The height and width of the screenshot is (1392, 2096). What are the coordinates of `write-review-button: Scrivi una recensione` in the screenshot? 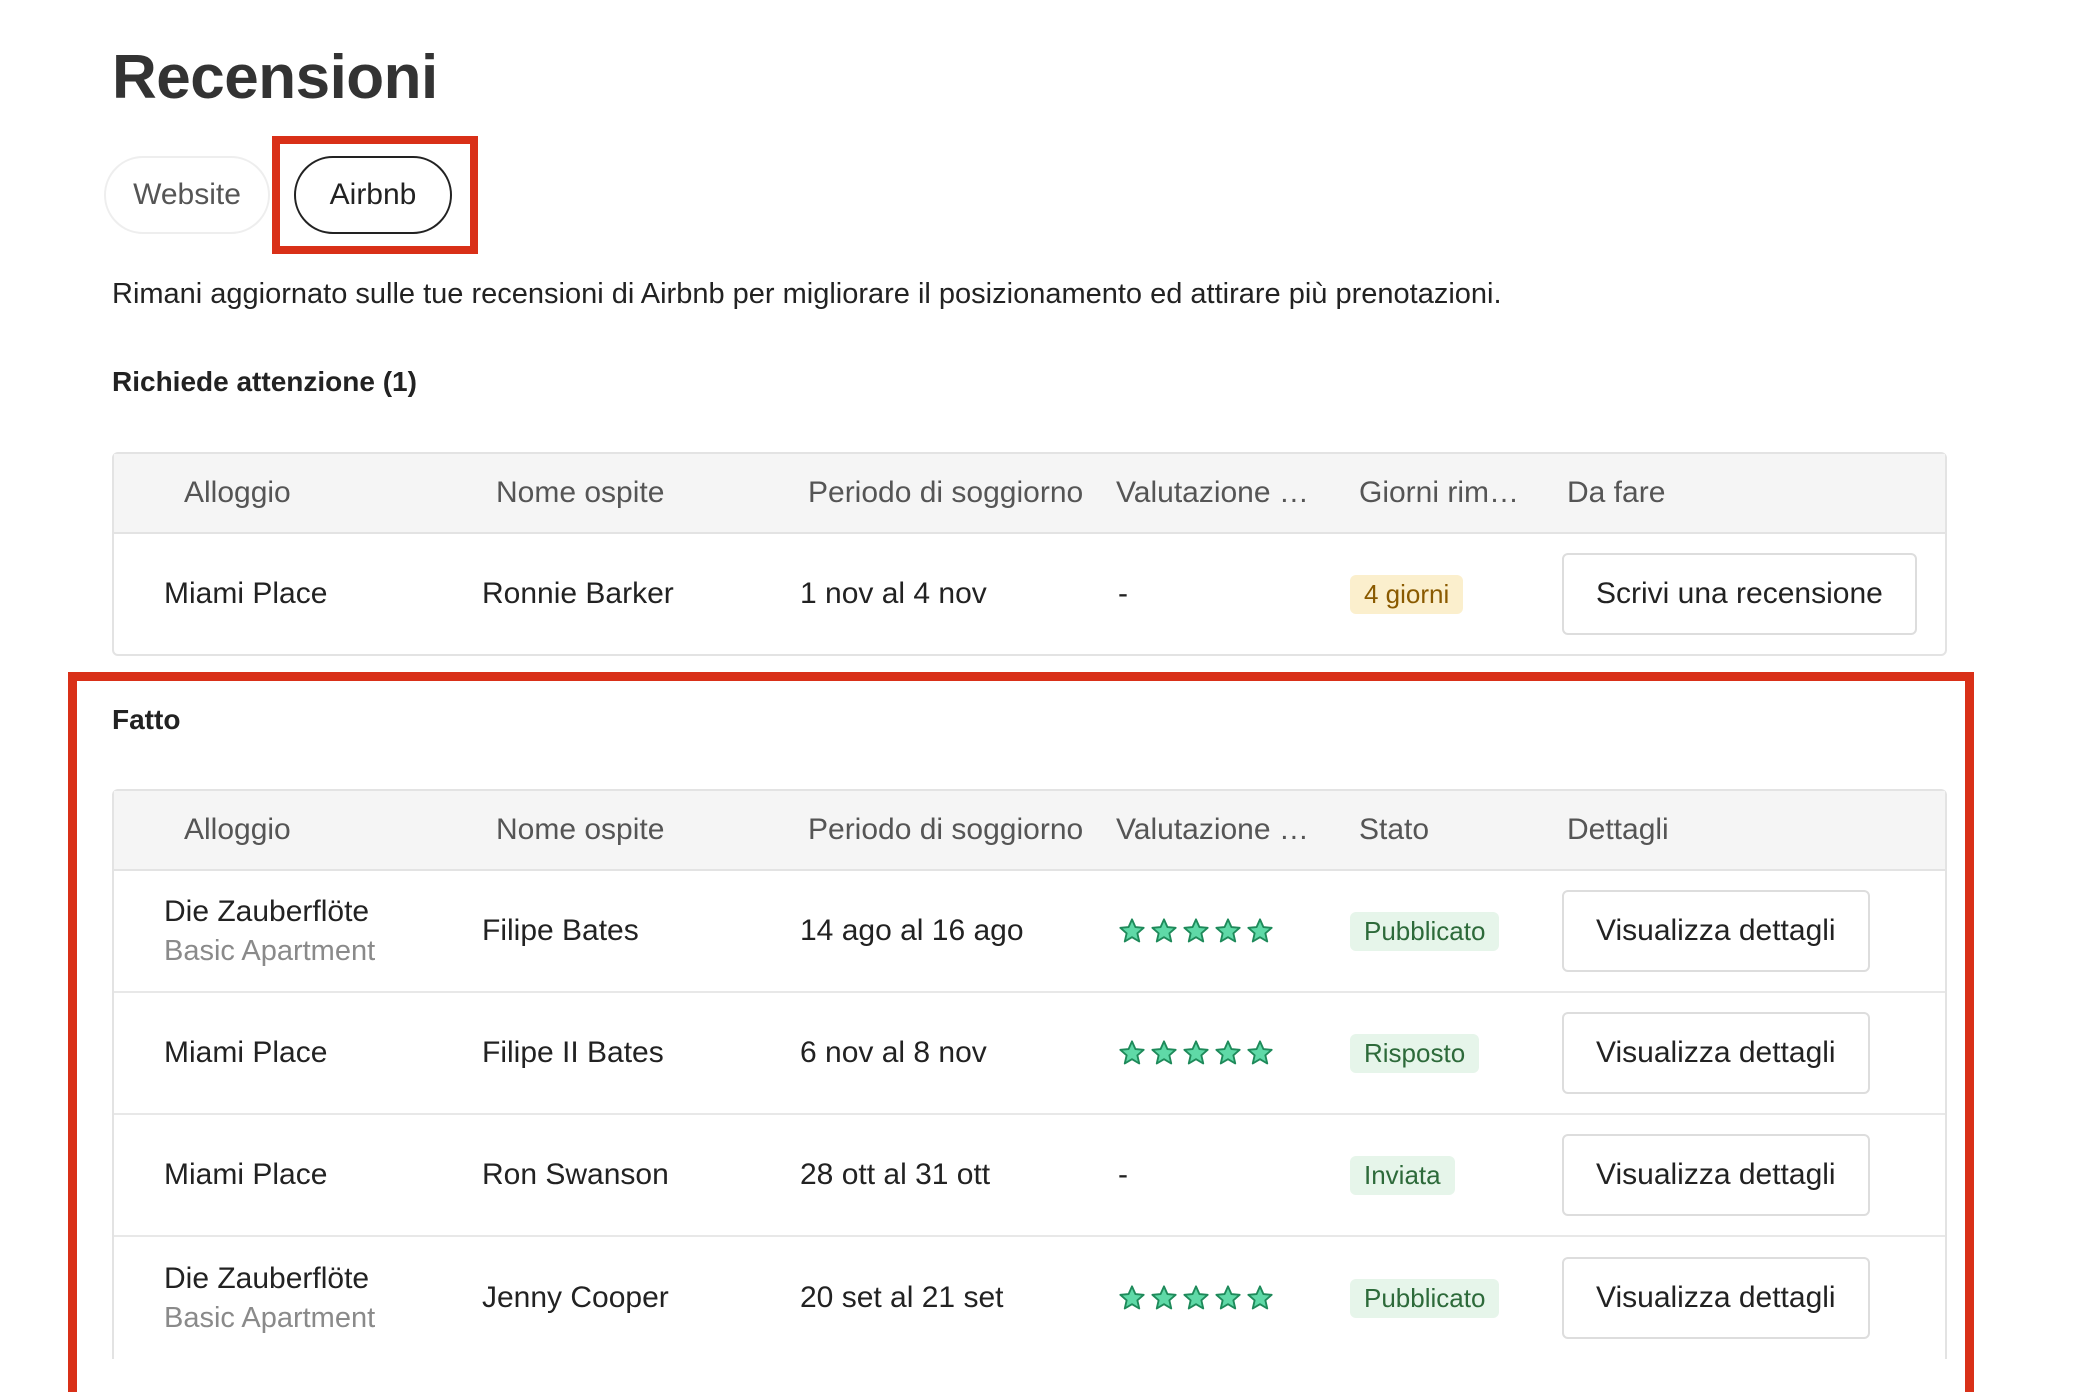 It's located at (1739, 594).